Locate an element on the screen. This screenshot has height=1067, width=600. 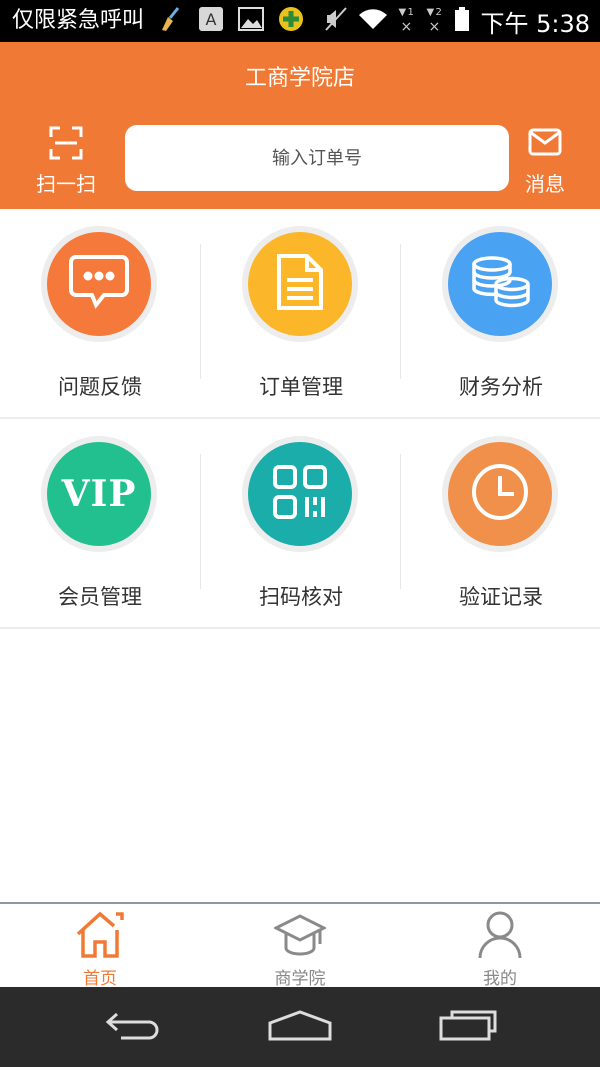
scan-label: 扫一扫 is located at coordinates (66, 184).